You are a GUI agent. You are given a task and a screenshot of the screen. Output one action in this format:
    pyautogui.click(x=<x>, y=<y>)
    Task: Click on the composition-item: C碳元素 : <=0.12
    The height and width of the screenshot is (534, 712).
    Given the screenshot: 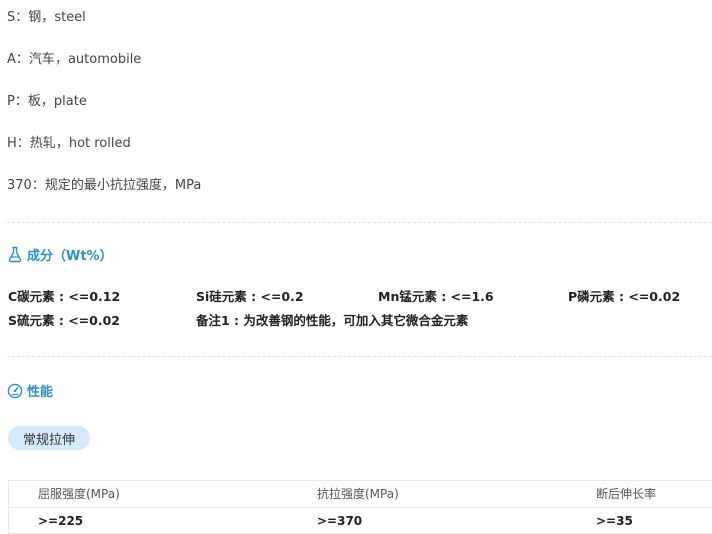 What is the action you would take?
    pyautogui.click(x=64, y=296)
    